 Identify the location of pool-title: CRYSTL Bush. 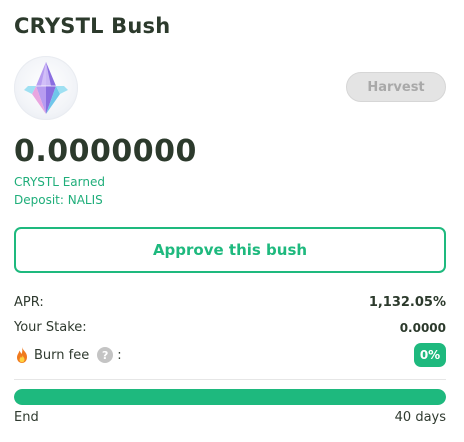
(92, 26).